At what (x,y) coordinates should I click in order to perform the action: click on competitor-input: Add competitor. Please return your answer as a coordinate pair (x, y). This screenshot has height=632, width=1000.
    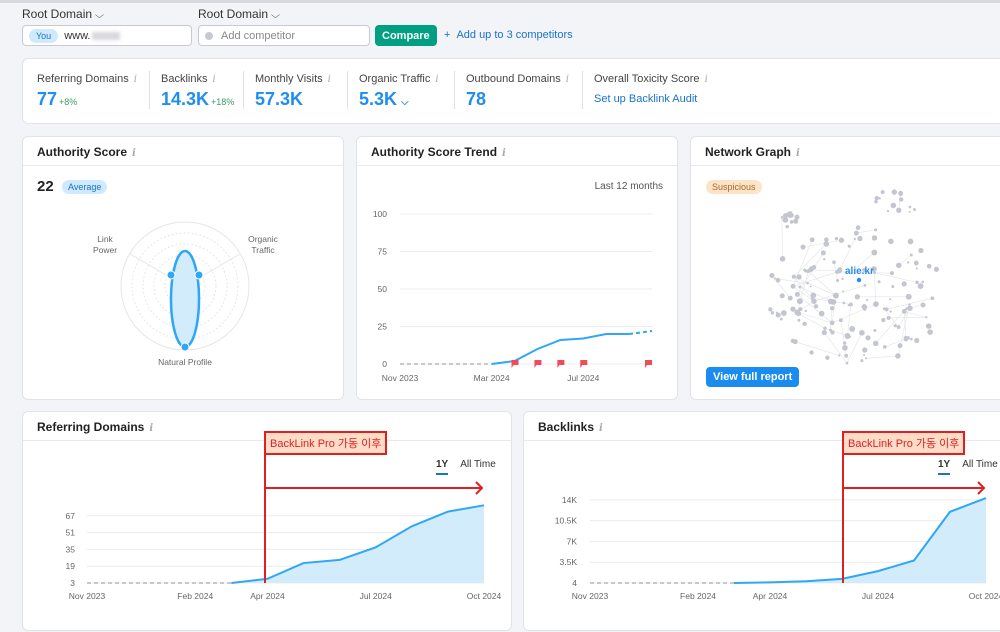
    Looking at the image, I should click on (284, 35).